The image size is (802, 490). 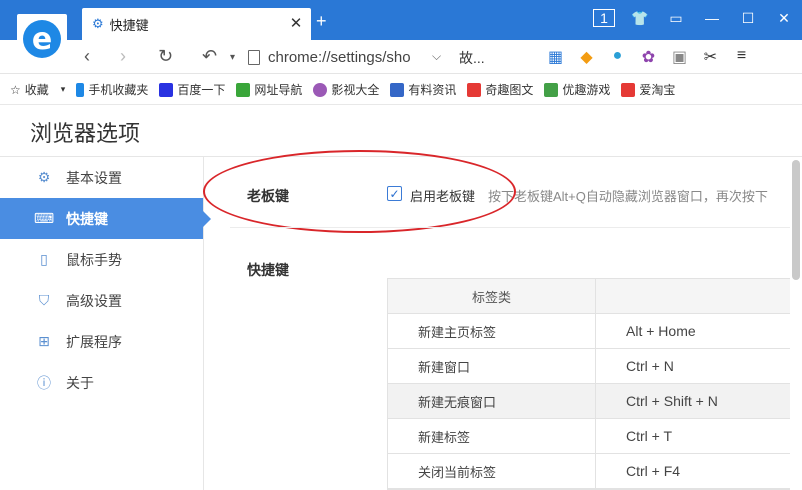 I want to click on undo-button: ↶, so click(x=209, y=56).